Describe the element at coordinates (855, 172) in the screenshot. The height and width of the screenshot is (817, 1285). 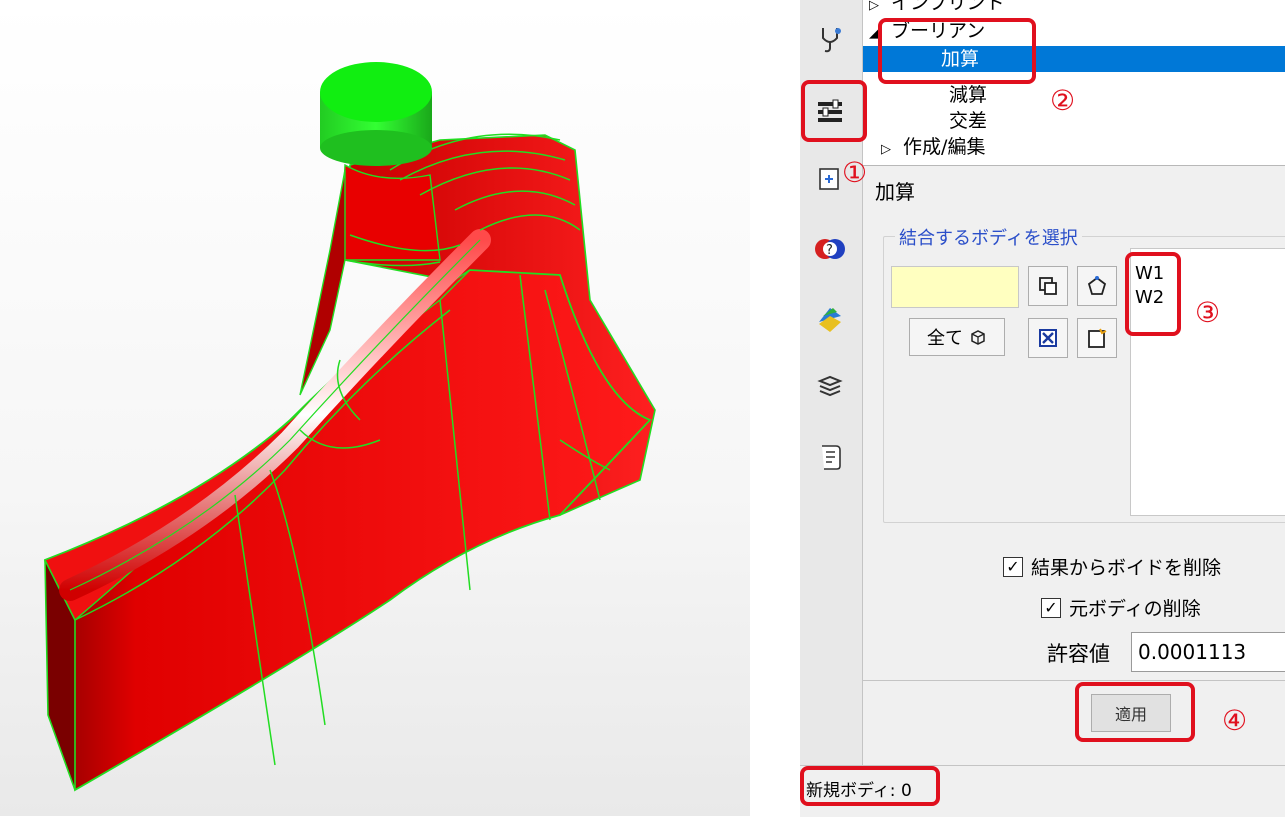
I see `annotation-number: ①` at that location.